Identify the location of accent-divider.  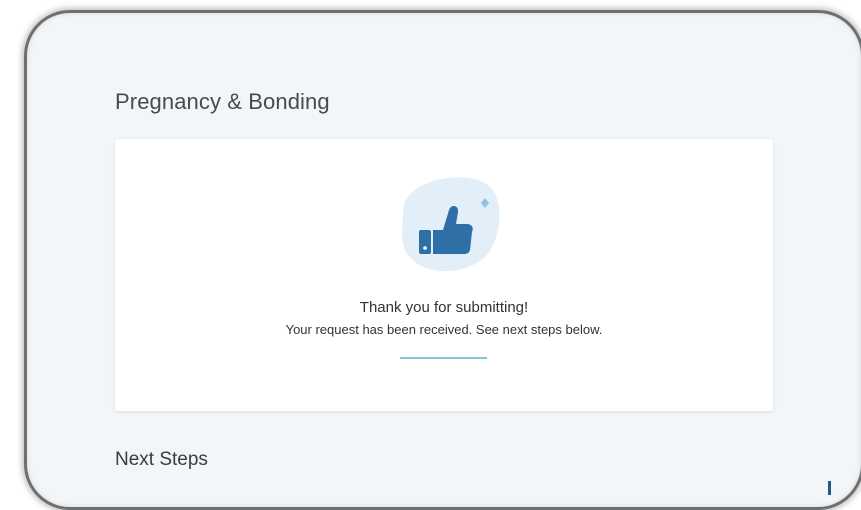
(443, 358).